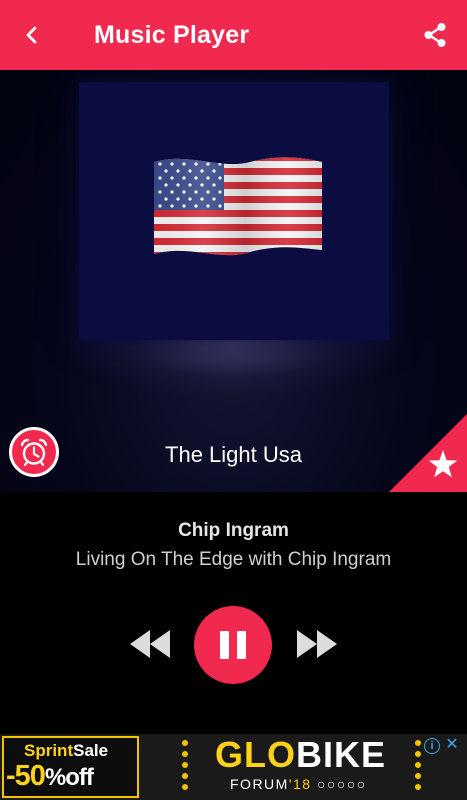 The height and width of the screenshot is (800, 467). I want to click on app-bar: Music Player, so click(233, 35).